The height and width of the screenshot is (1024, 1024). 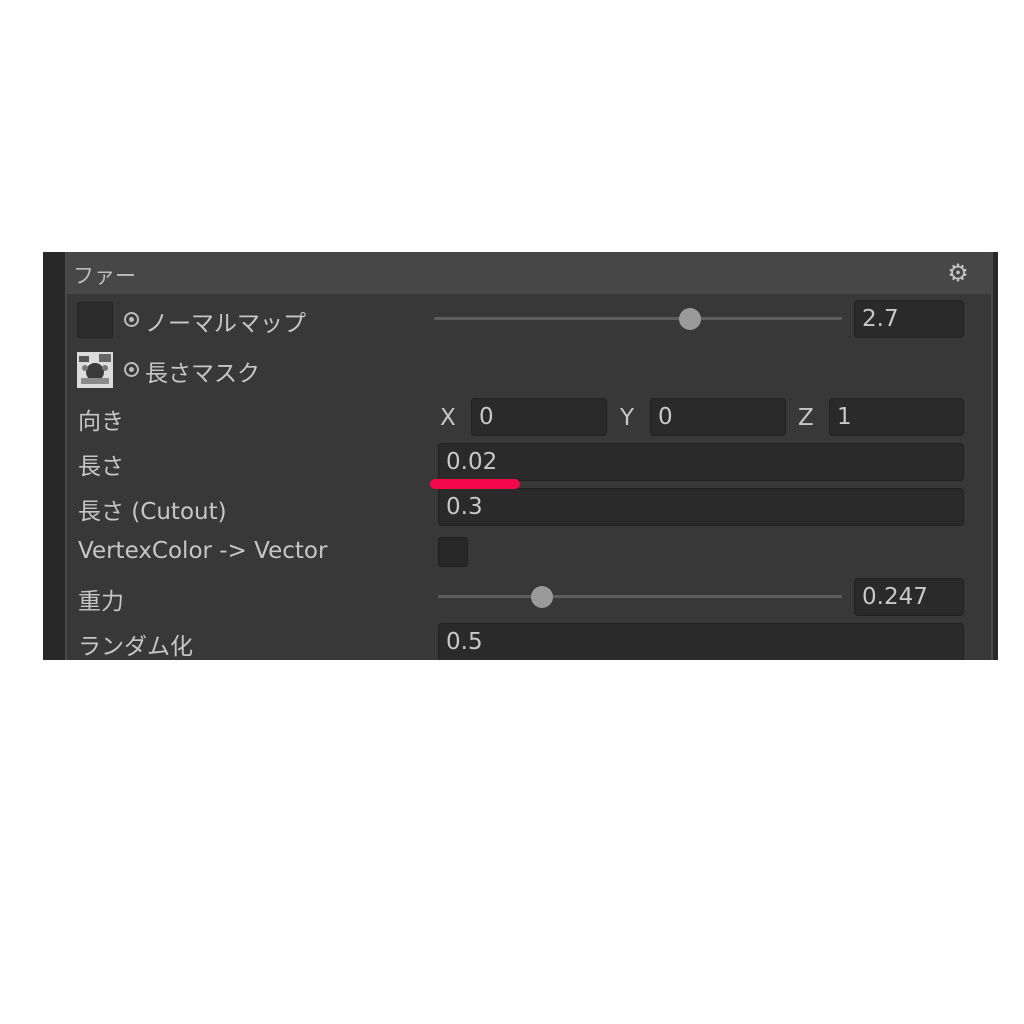 I want to click on length-highlight-underline, so click(x=475, y=484).